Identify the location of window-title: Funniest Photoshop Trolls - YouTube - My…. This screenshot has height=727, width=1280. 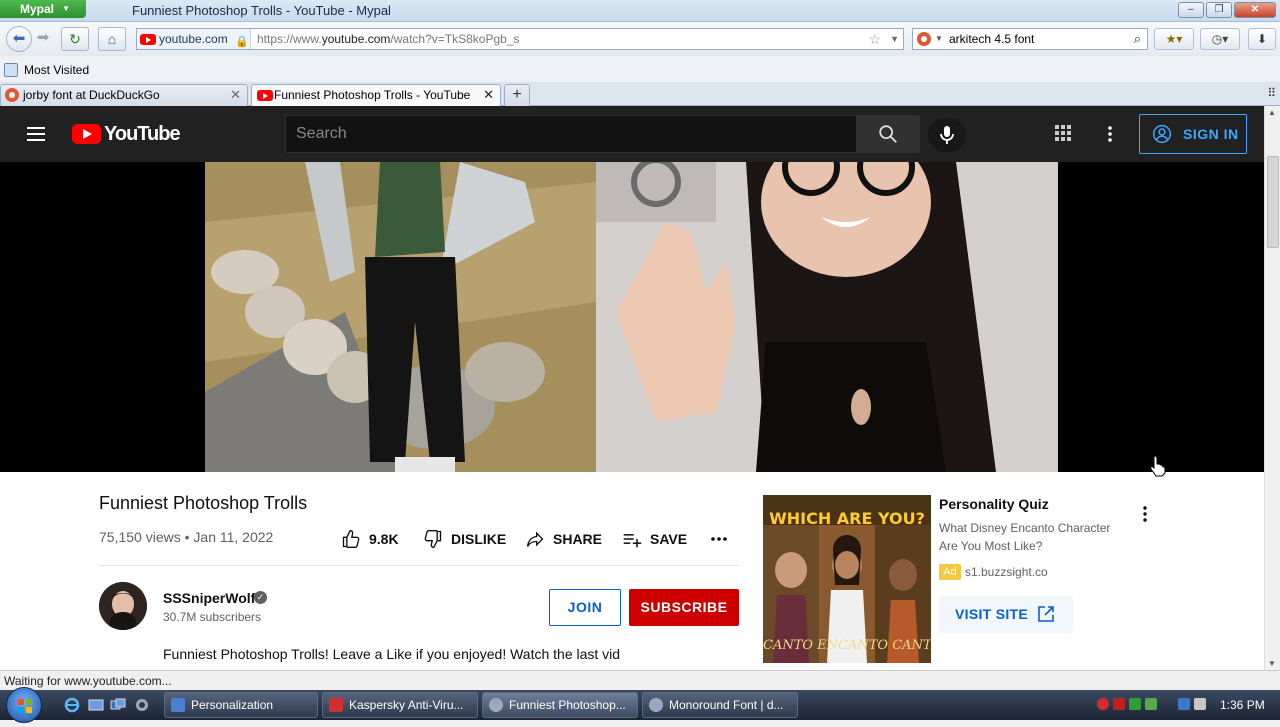
(261, 10).